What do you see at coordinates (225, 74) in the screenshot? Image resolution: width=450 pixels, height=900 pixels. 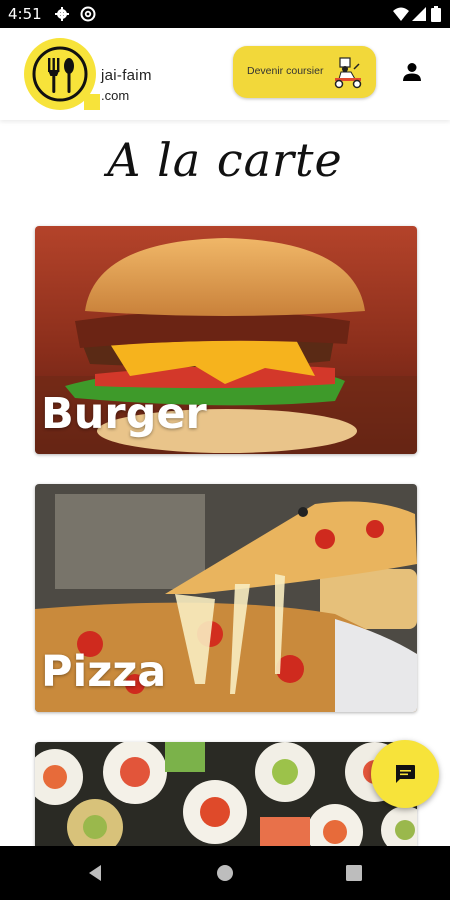 I see `app-header: jai-faim .com Devenir coursier` at bounding box center [225, 74].